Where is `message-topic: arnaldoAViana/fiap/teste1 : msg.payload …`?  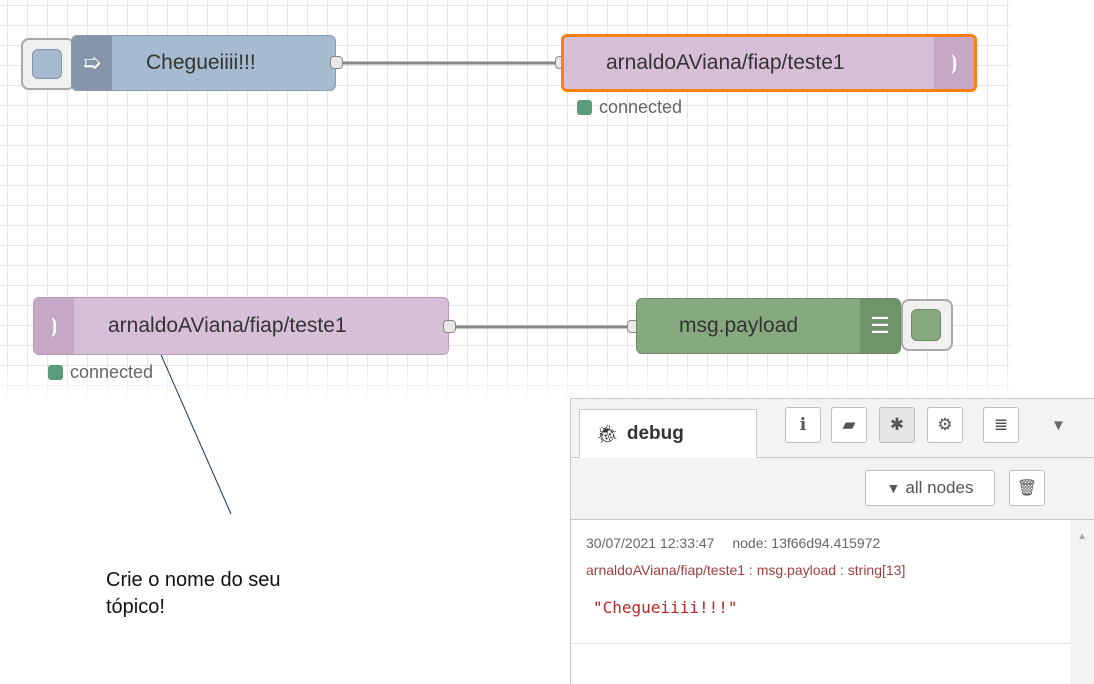
message-topic: arnaldoAViana/fiap/teste1 : msg.payload … is located at coordinates (746, 570).